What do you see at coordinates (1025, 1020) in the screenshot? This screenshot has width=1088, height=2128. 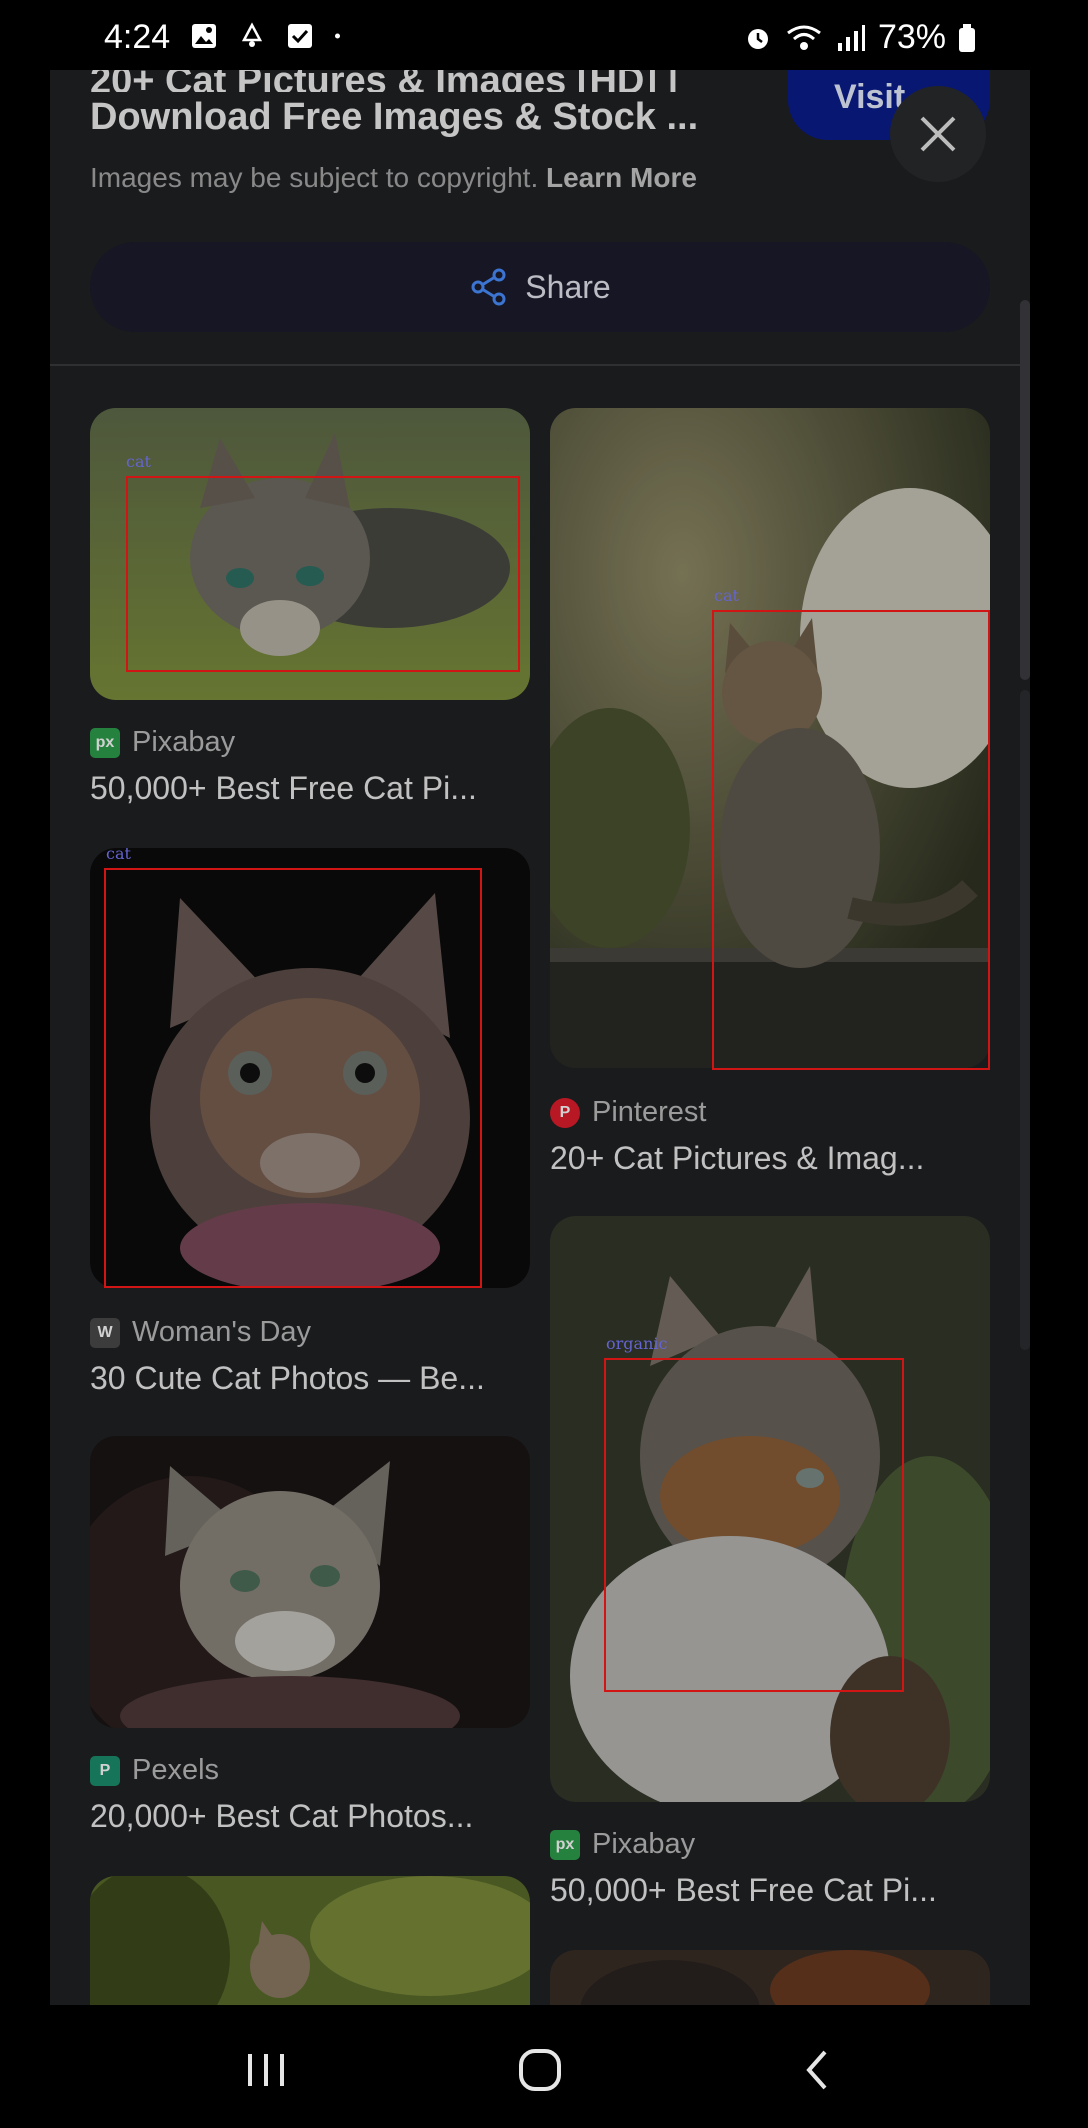 I see `scrollbar-track` at bounding box center [1025, 1020].